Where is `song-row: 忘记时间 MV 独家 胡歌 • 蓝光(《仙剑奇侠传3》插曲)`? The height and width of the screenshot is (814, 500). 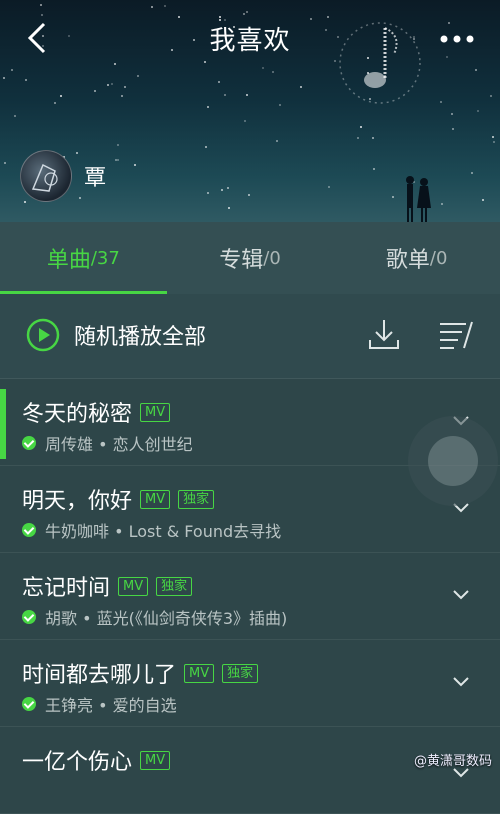 song-row: 忘记时间 MV 独家 胡歌 • 蓝光(《仙剑奇侠传3》插曲) is located at coordinates (250, 596).